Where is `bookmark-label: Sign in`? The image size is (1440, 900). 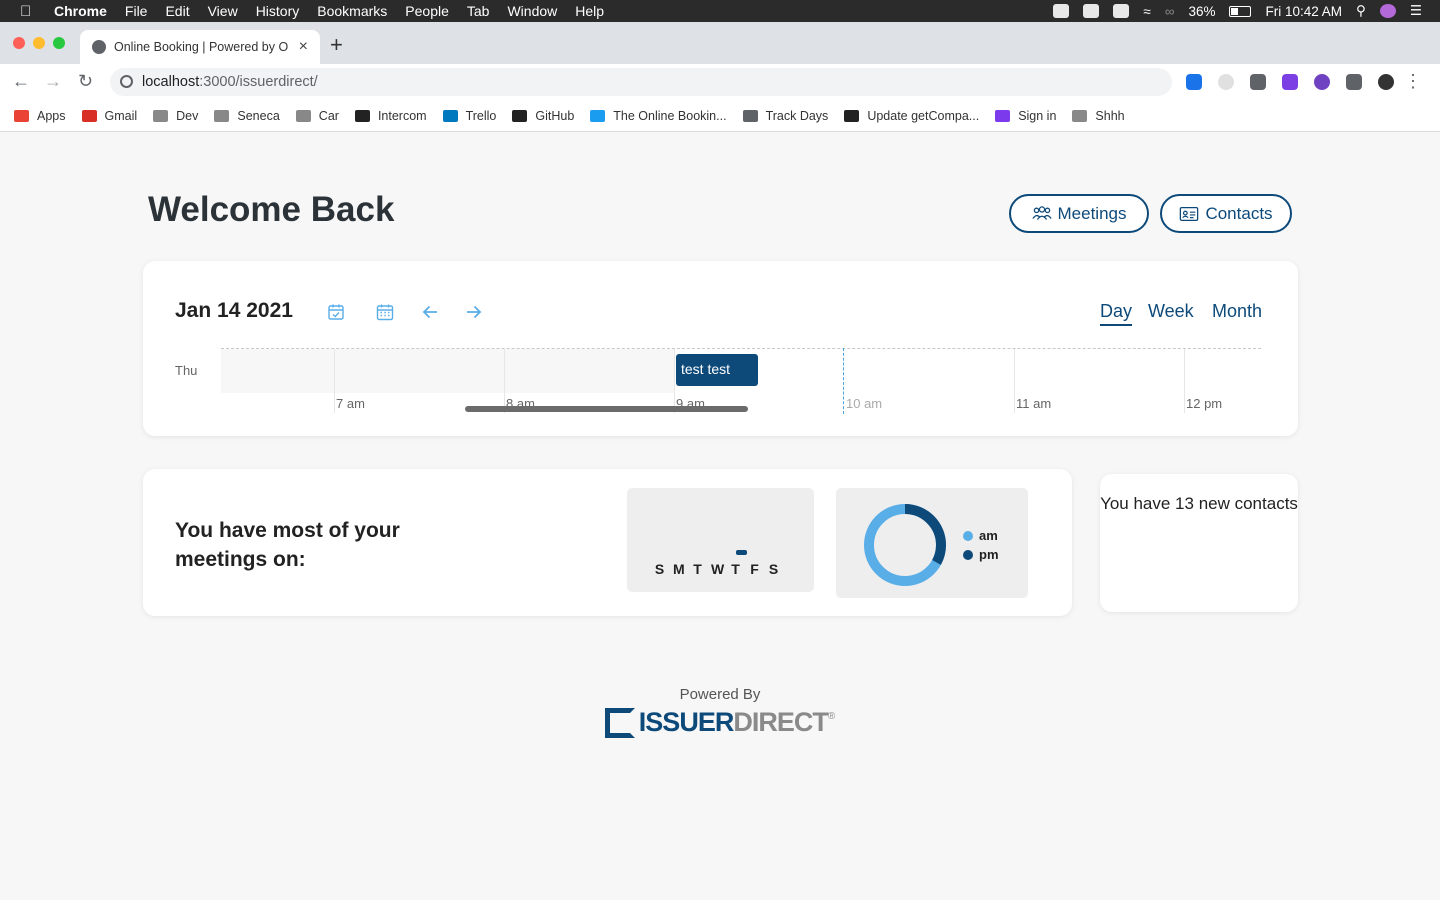 bookmark-label: Sign in is located at coordinates (1037, 115).